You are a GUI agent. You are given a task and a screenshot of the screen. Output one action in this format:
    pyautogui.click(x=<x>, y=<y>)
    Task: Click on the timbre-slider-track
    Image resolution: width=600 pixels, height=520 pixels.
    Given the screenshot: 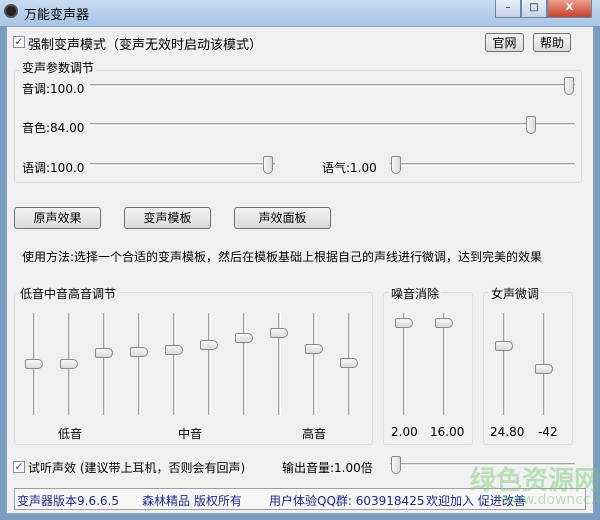 What is the action you would take?
    pyautogui.click(x=332, y=124)
    